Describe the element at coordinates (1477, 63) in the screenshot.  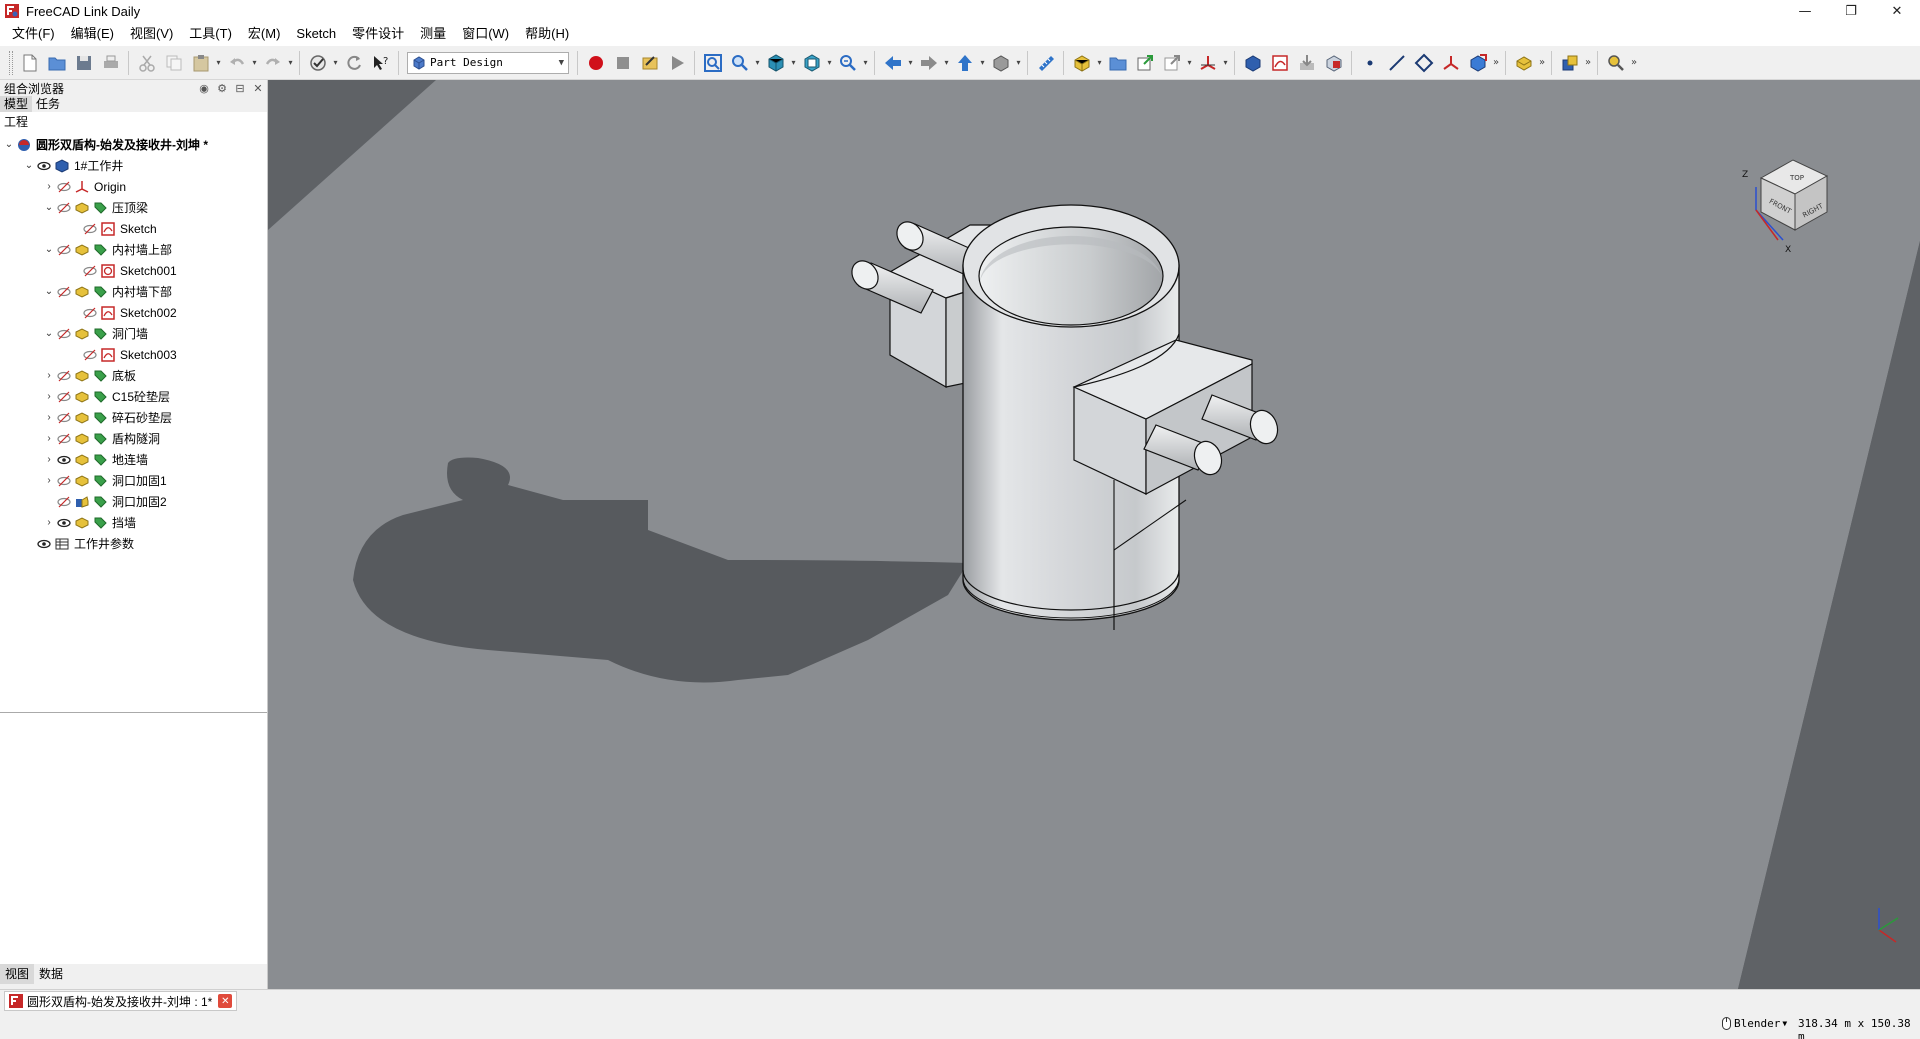
I see `shape-binder-icon` at that location.